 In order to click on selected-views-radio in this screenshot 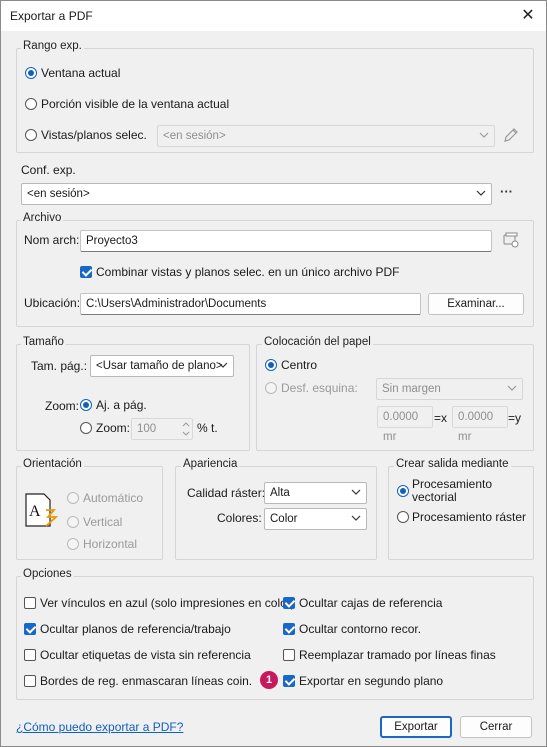, I will do `click(31, 135)`.